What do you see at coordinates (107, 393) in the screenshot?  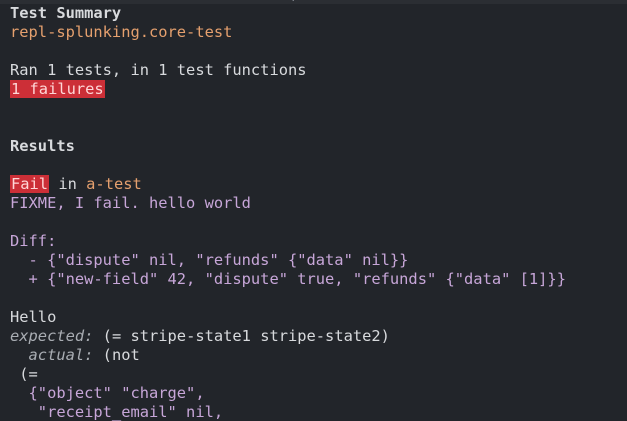 I see `actual-line-3: {"object" "charge",` at bounding box center [107, 393].